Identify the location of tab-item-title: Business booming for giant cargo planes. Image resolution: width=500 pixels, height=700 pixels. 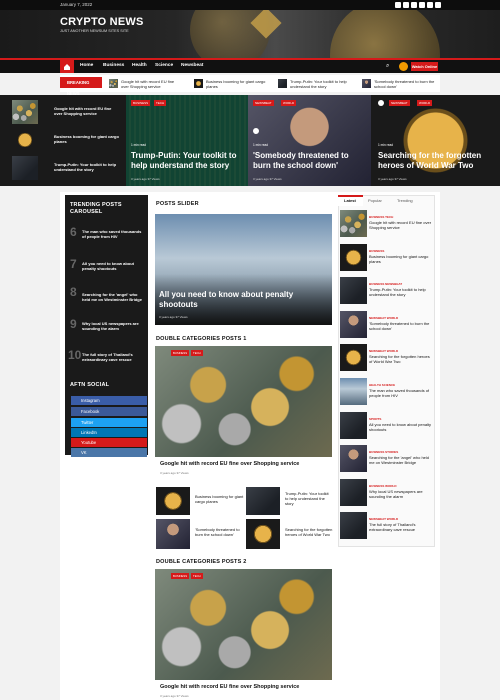
(401, 259).